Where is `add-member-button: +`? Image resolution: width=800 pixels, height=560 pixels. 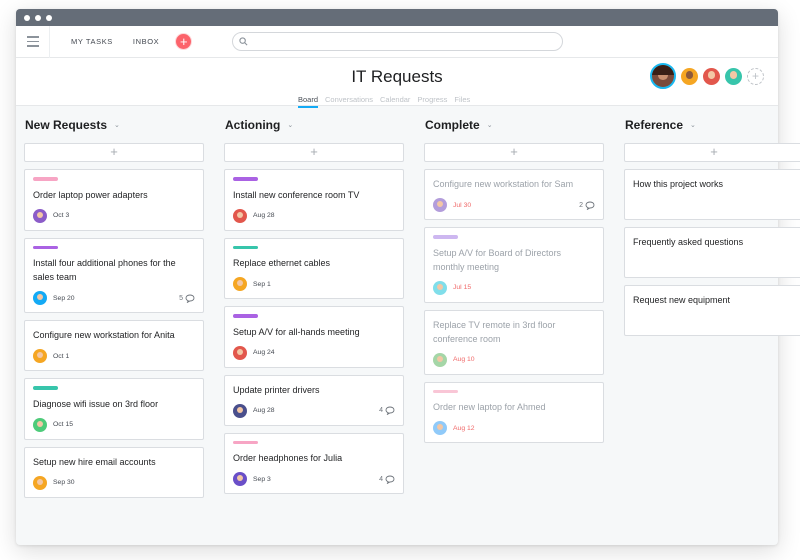 add-member-button: + is located at coordinates (755, 76).